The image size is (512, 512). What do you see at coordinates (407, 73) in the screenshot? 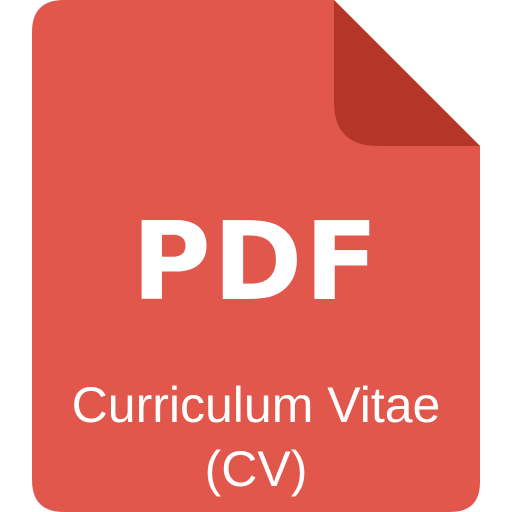
I see `file-fold-corner` at bounding box center [407, 73].